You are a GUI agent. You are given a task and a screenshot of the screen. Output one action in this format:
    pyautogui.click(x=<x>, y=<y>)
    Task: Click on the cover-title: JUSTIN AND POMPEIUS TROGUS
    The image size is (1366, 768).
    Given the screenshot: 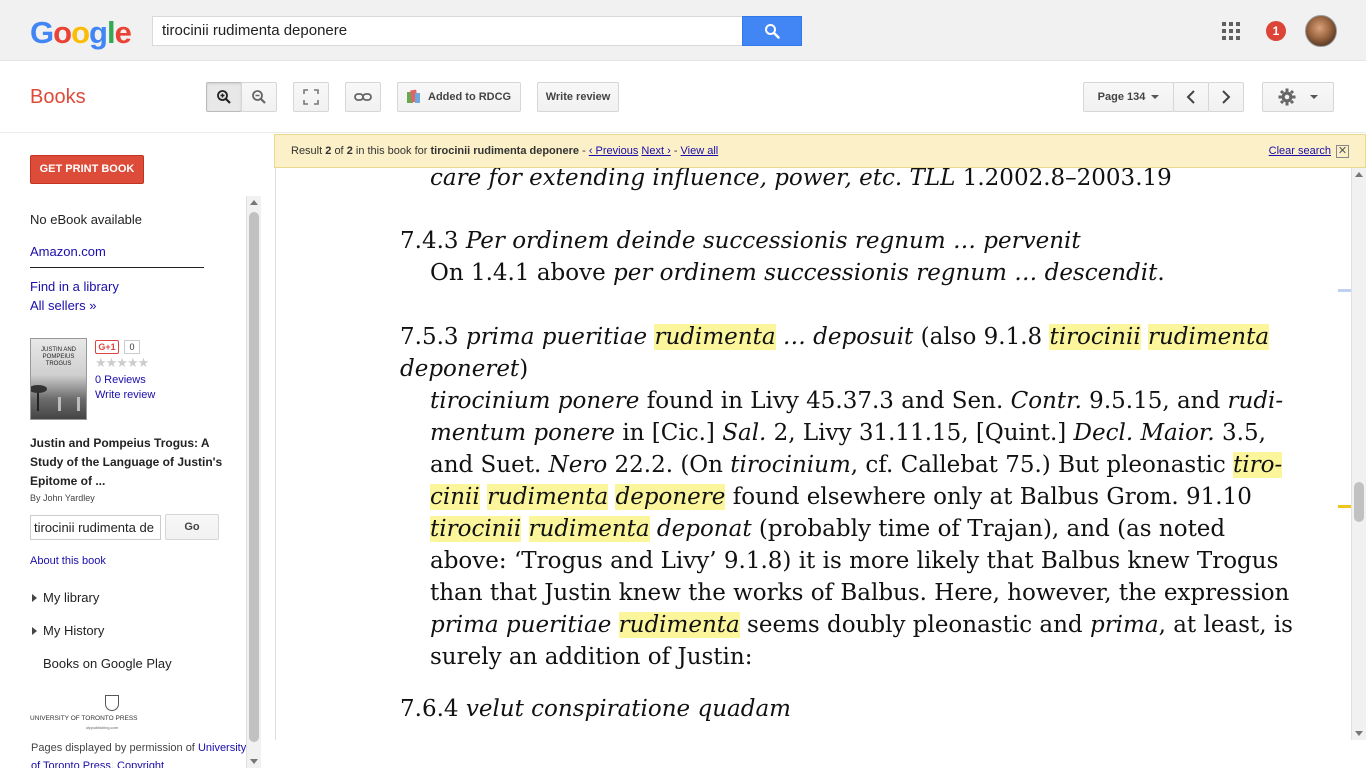 What is the action you would take?
    pyautogui.click(x=58, y=357)
    